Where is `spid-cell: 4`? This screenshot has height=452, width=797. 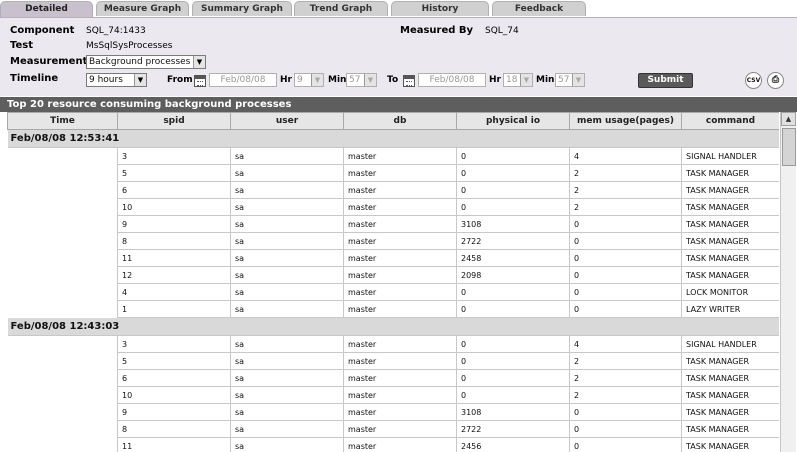 spid-cell: 4 is located at coordinates (174, 292).